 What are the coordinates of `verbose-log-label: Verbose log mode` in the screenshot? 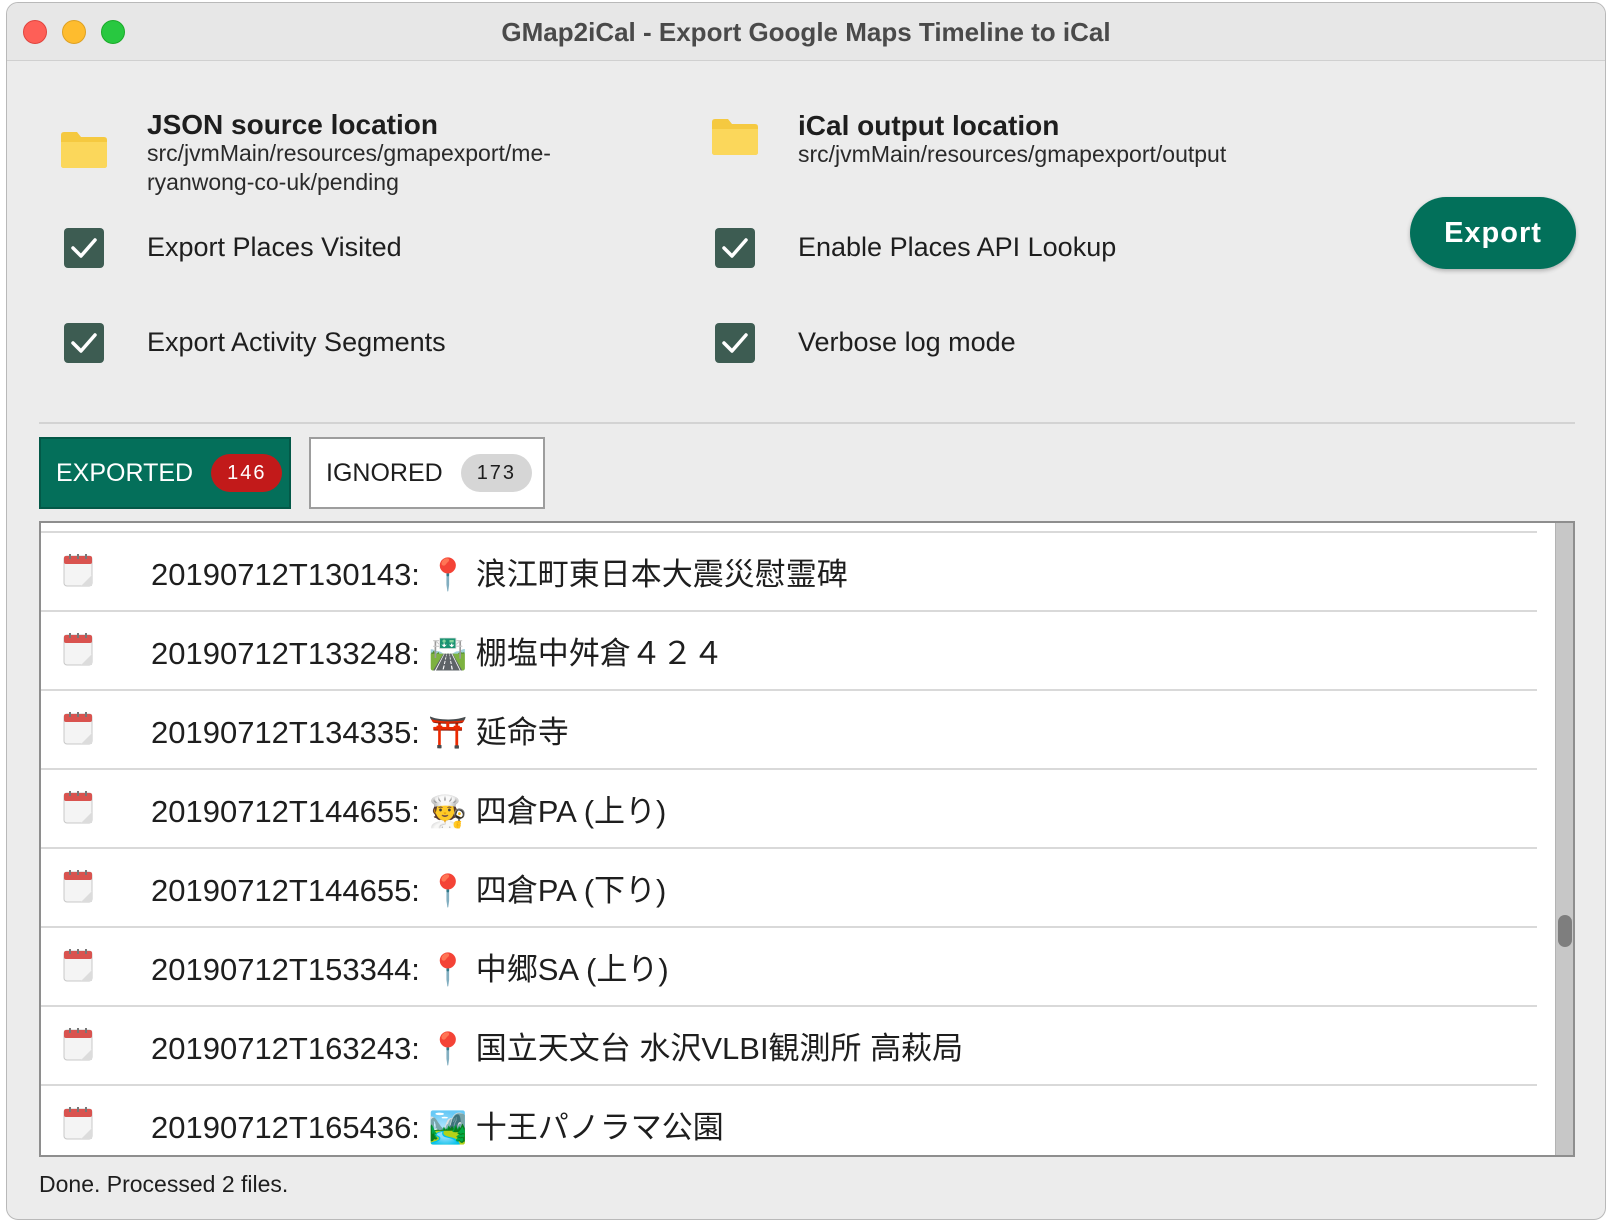 It's located at (907, 342).